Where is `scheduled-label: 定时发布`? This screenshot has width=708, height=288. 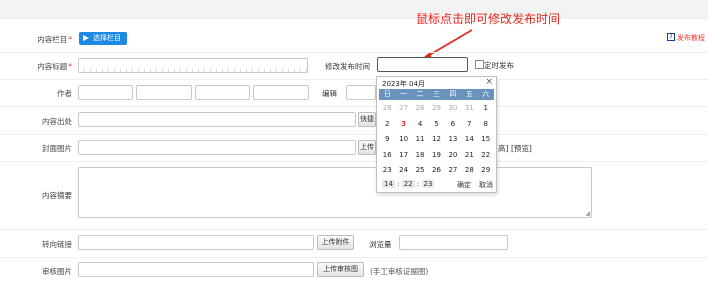 scheduled-label: 定时发布 is located at coordinates (499, 65).